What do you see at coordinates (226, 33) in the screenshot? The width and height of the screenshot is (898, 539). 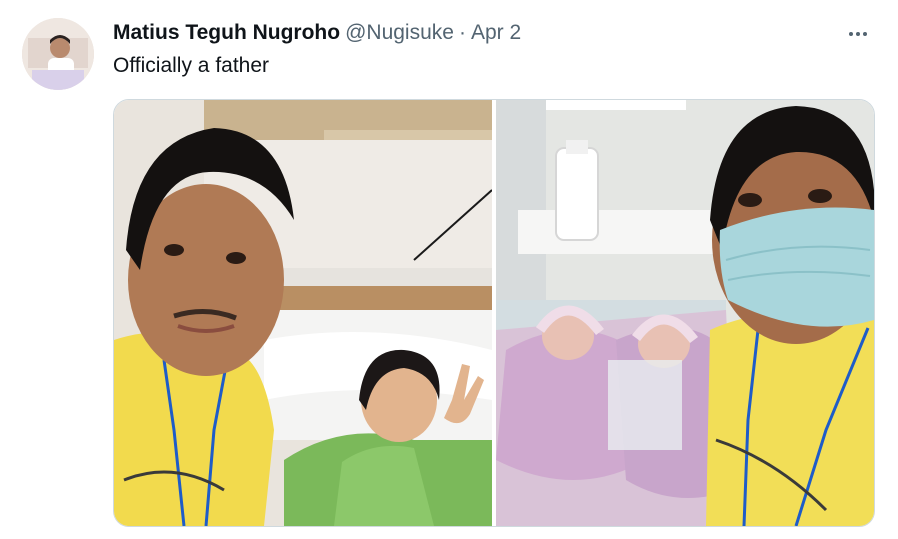 I see `author-name: Matius Teguh Nugroho` at bounding box center [226, 33].